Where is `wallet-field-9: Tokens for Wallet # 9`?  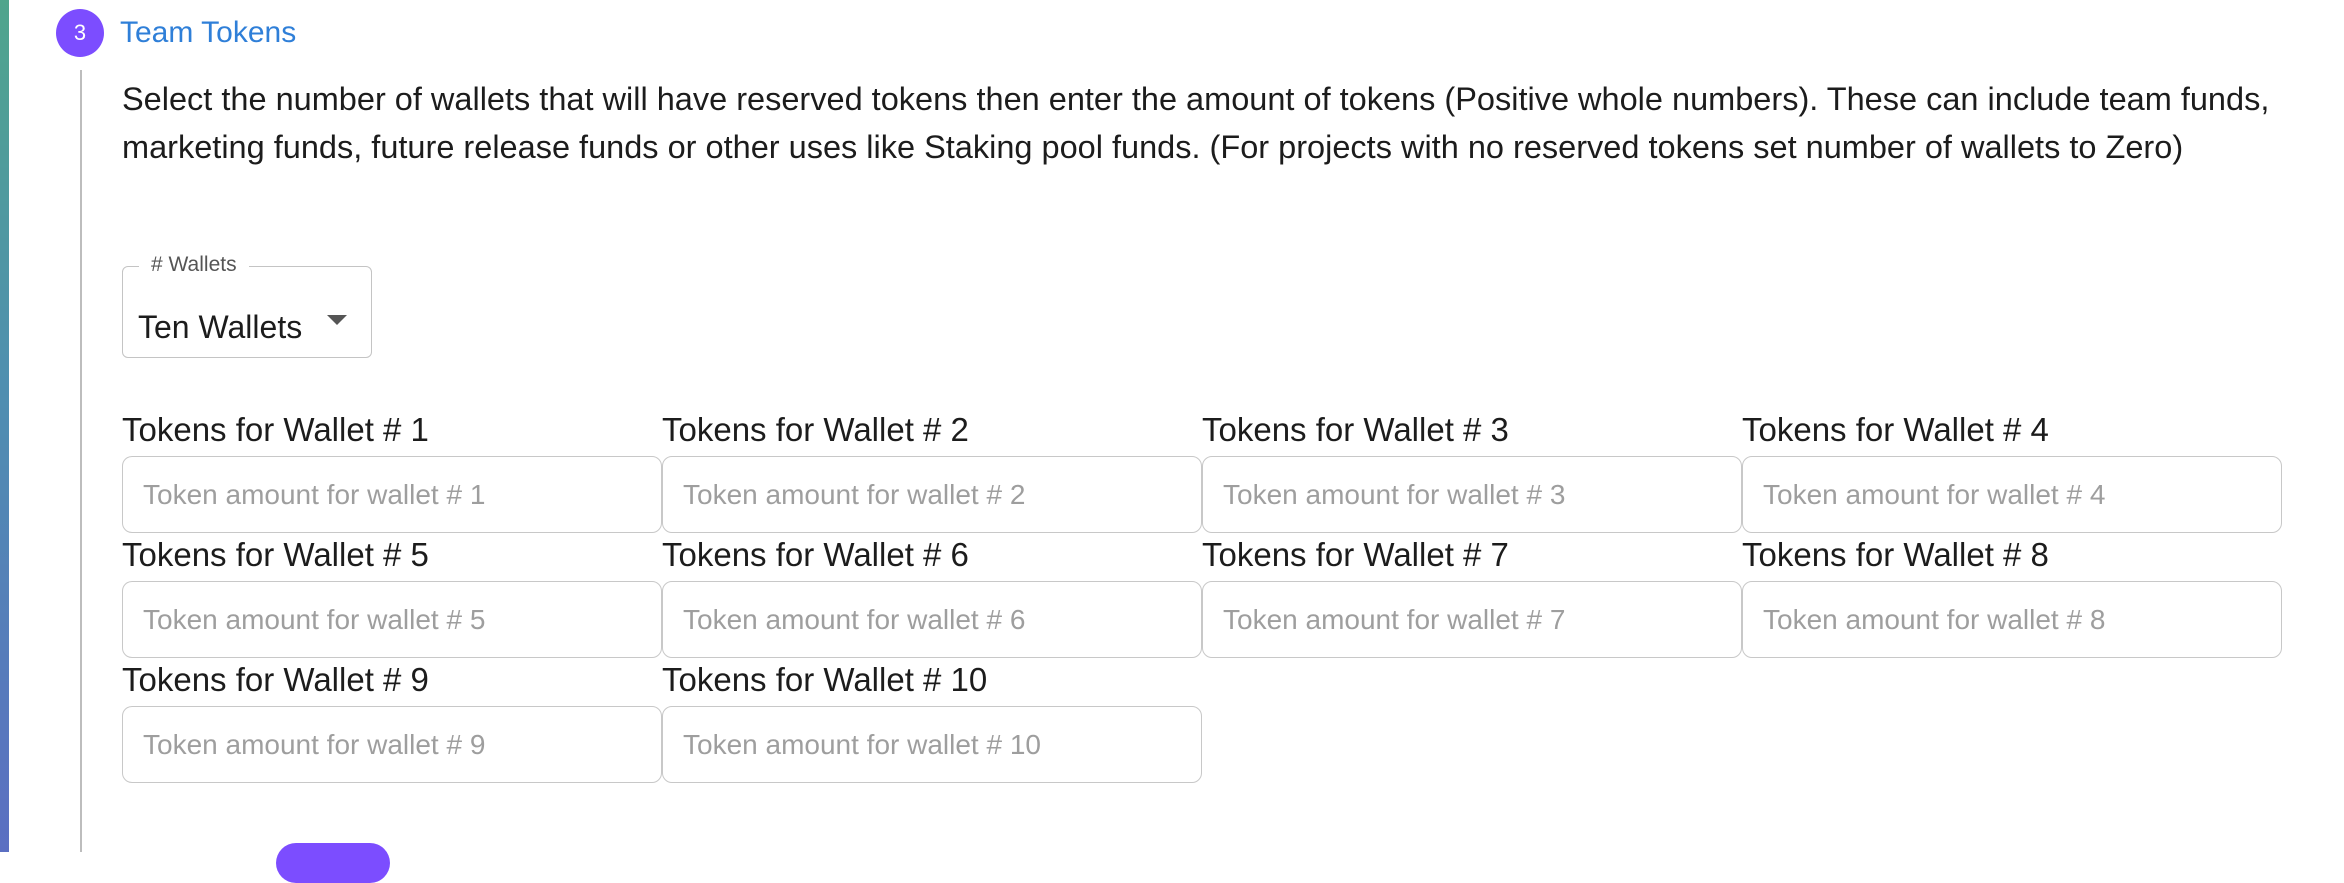 wallet-field-9: Tokens for Wallet # 9 is located at coordinates (392, 722).